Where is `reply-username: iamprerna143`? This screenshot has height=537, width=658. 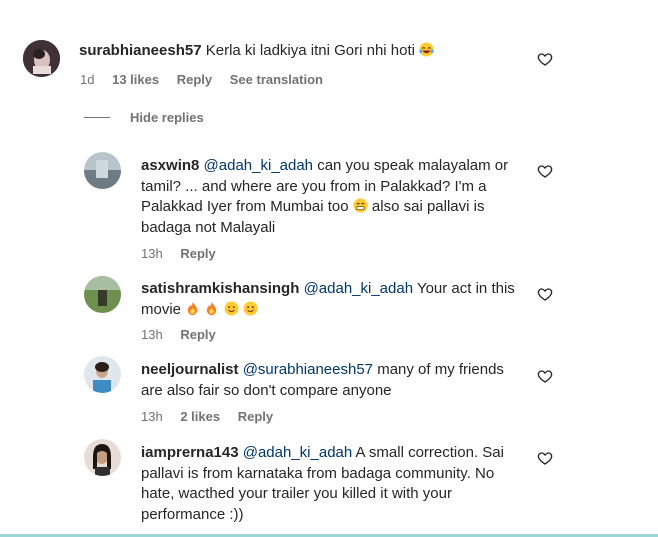 reply-username: iamprerna143 is located at coordinates (190, 452).